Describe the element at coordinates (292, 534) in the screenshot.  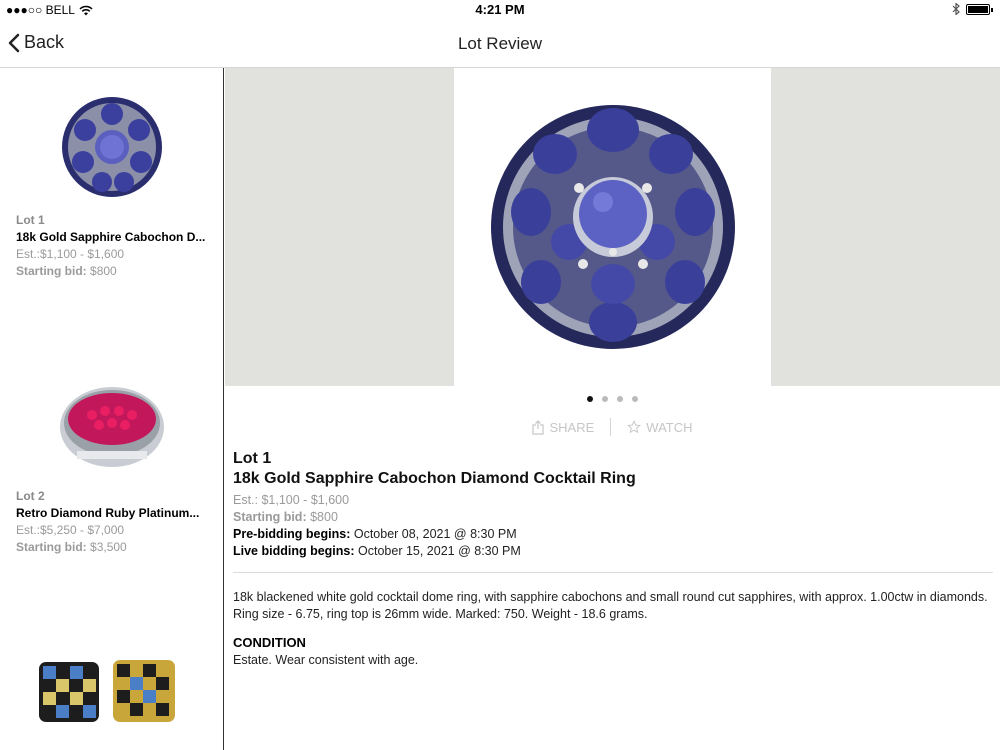
I see `pre-bidding-label: Pre-bidding begins:` at that location.